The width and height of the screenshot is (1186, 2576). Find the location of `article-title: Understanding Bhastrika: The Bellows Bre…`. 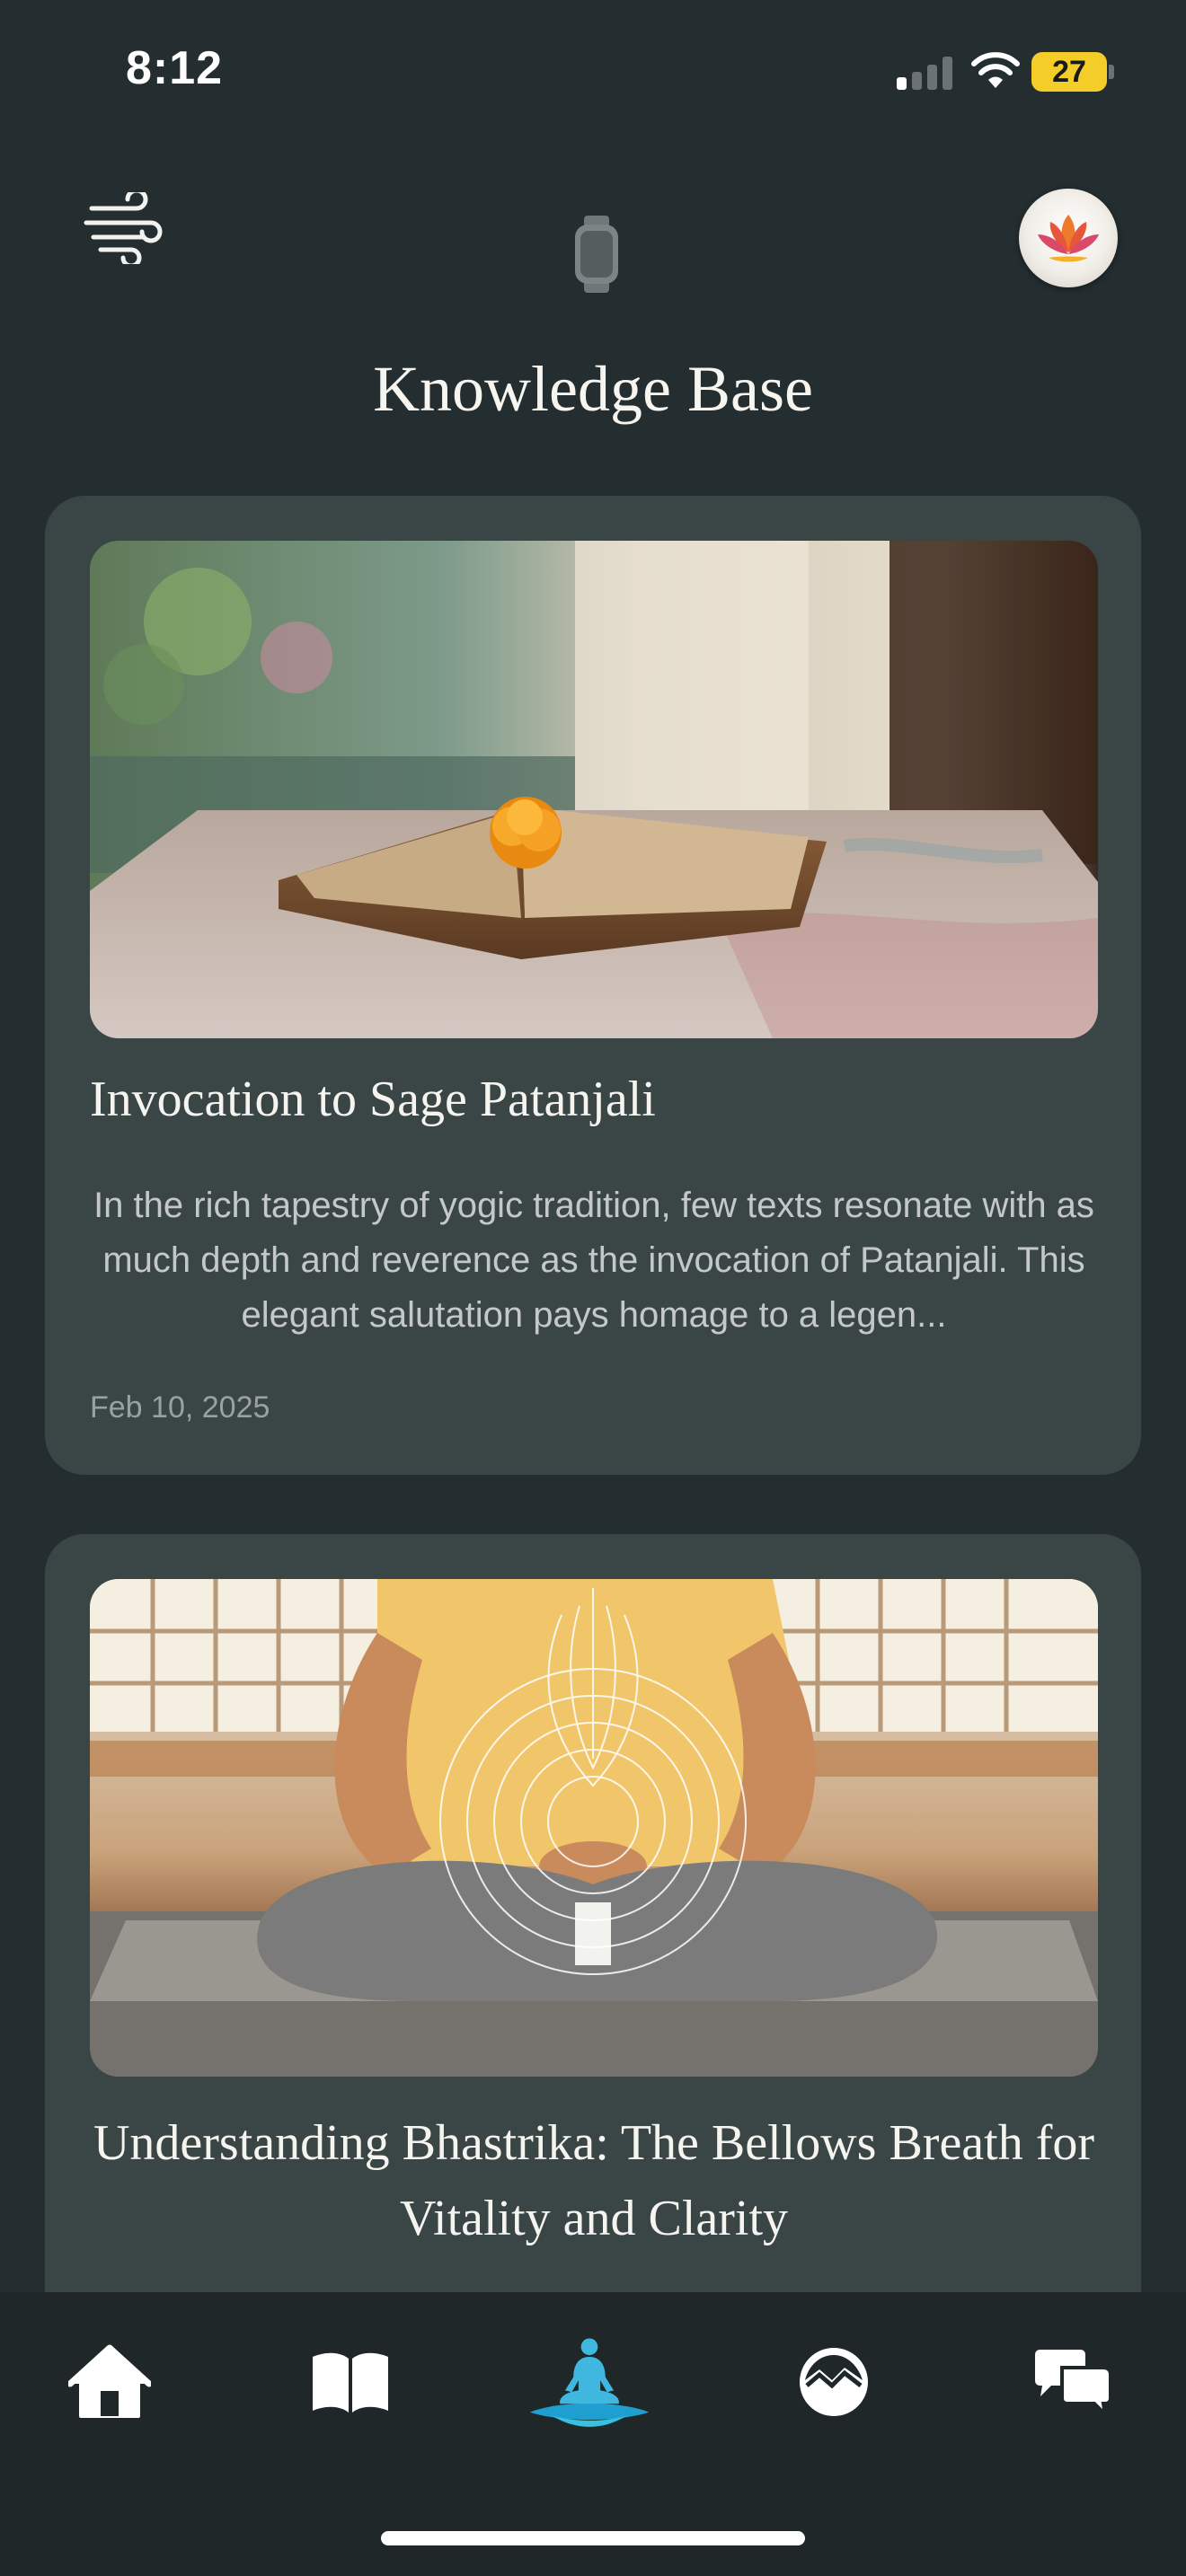

article-title: Understanding Bhastrika: The Bellows Bre… is located at coordinates (594, 2180).